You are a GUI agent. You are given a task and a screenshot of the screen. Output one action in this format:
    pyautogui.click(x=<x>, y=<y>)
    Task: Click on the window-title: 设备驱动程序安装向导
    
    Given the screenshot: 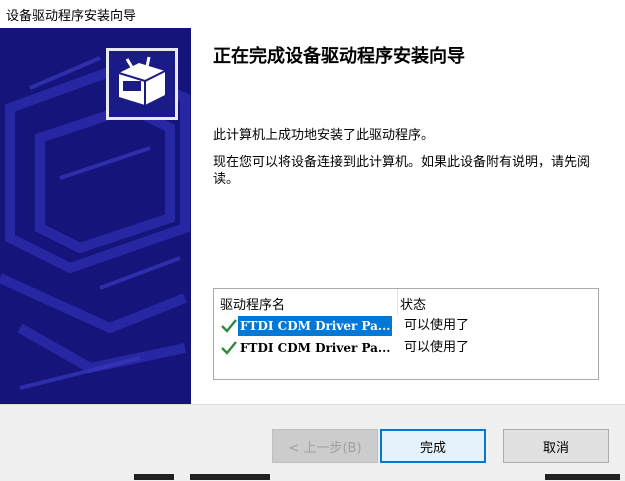 What is the action you would take?
    pyautogui.click(x=71, y=16)
    